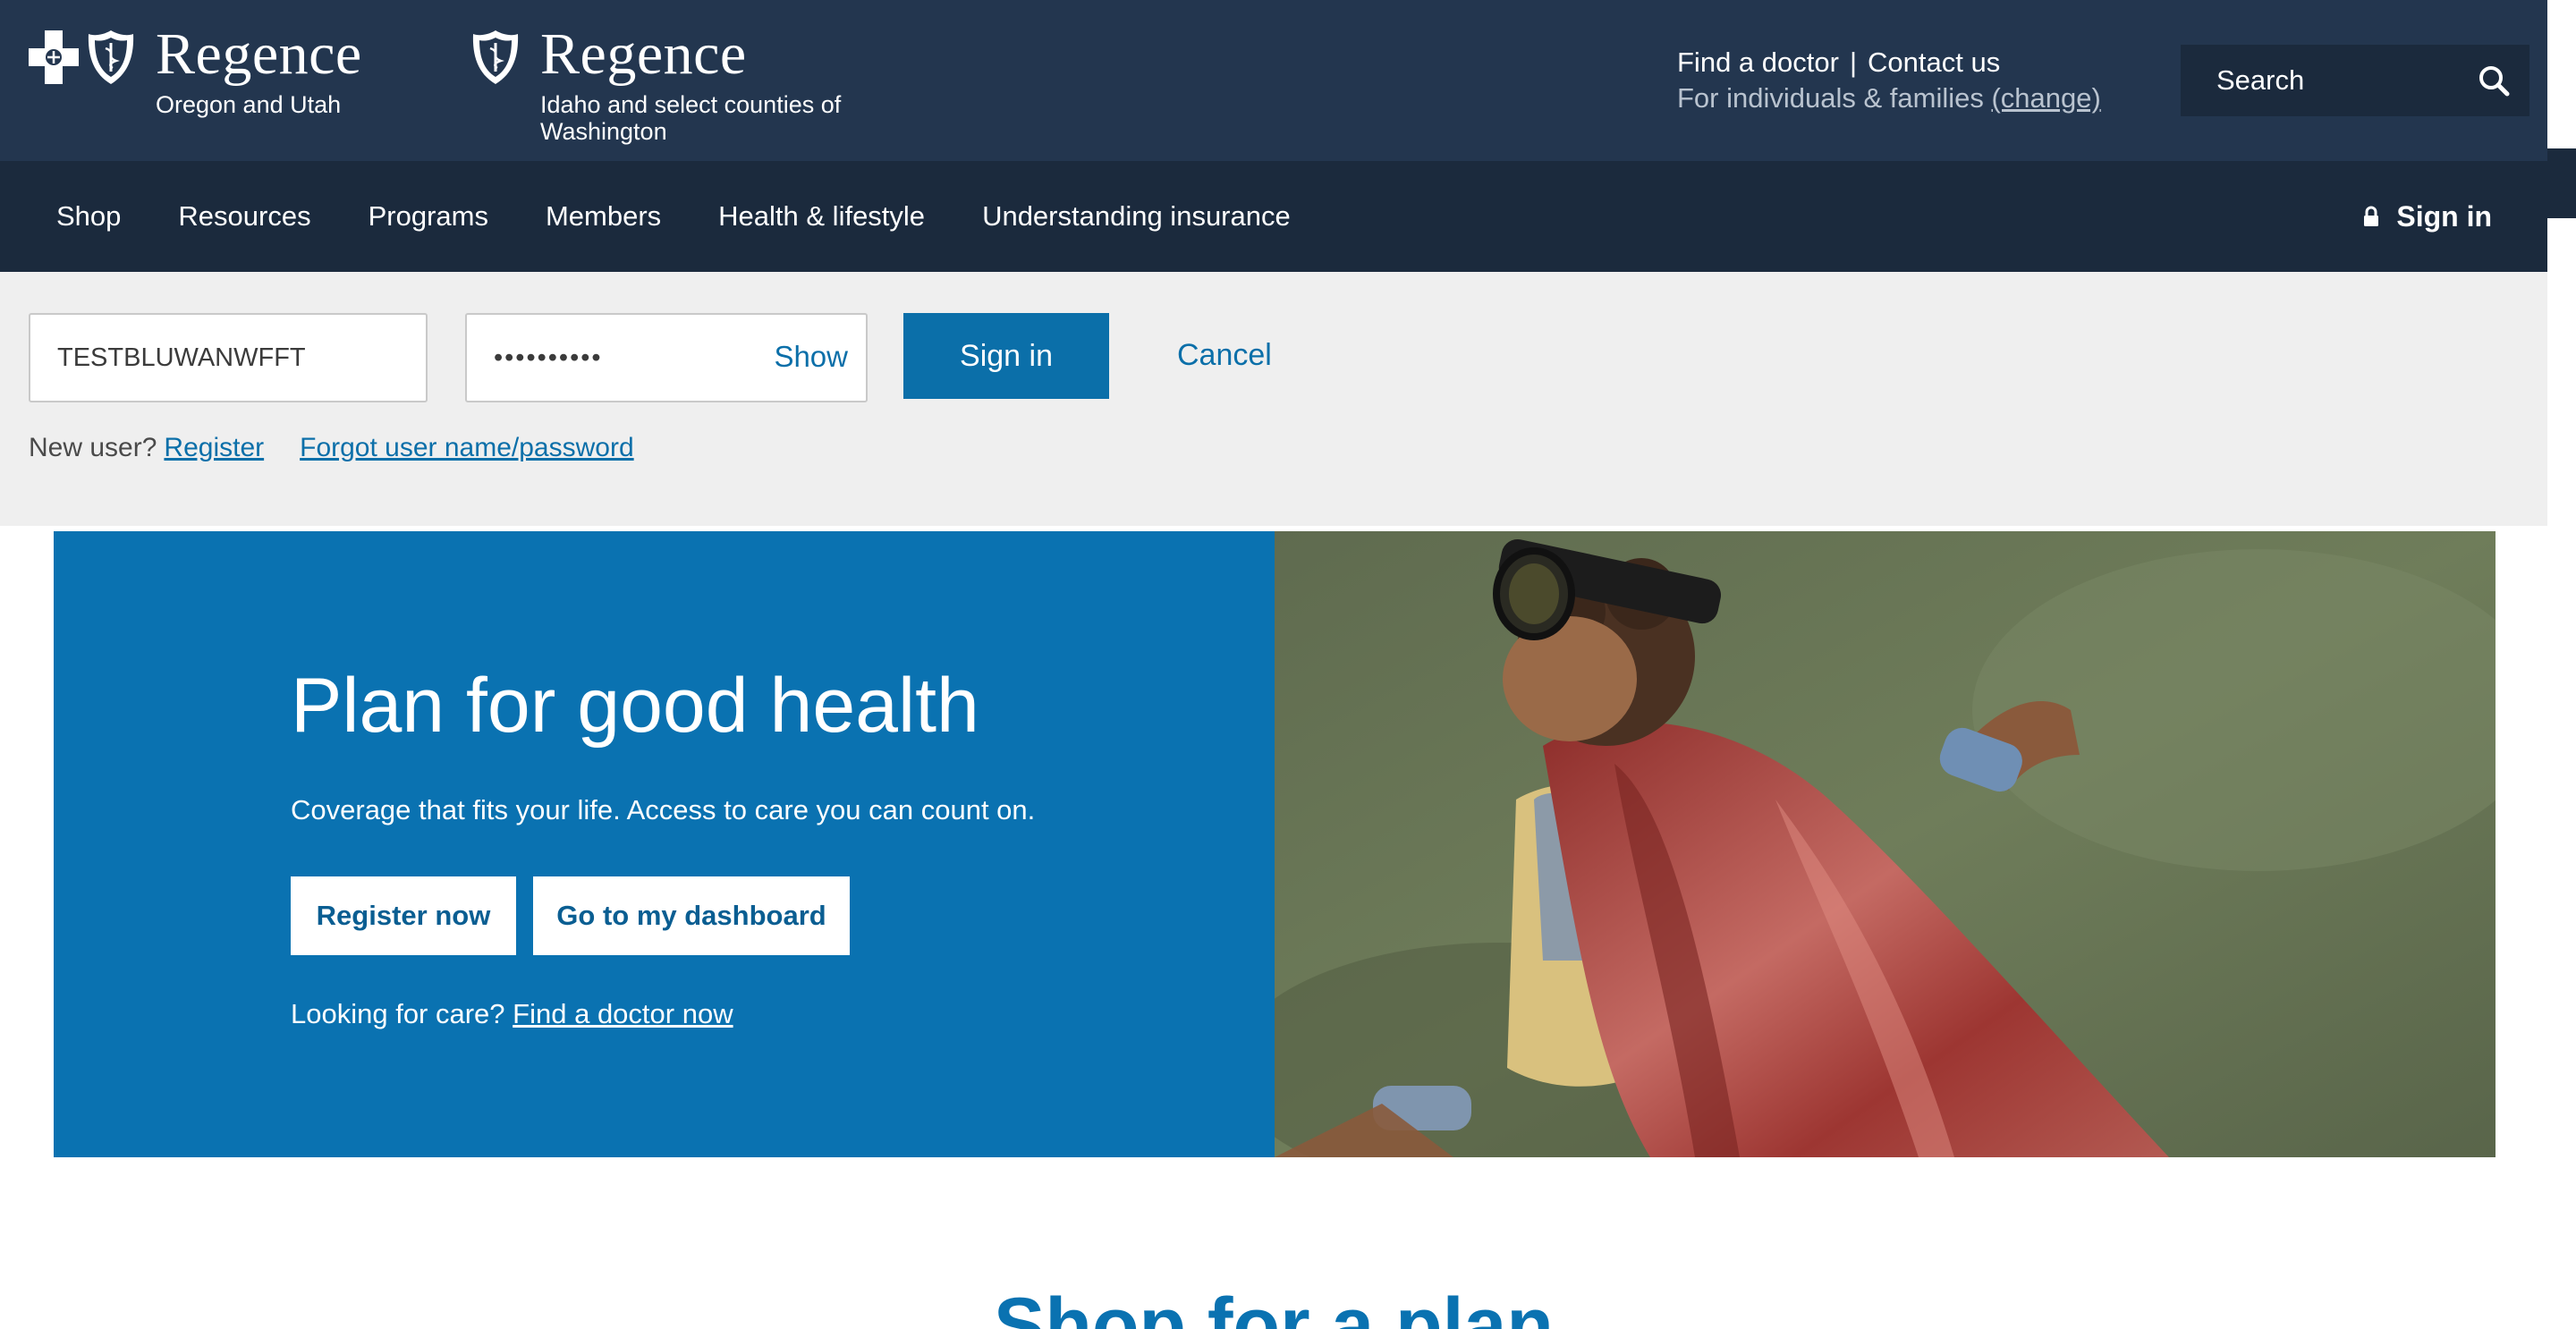 This screenshot has height=1329, width=2576. What do you see at coordinates (666, 357) in the screenshot?
I see `password-field: •••••••••• Show` at bounding box center [666, 357].